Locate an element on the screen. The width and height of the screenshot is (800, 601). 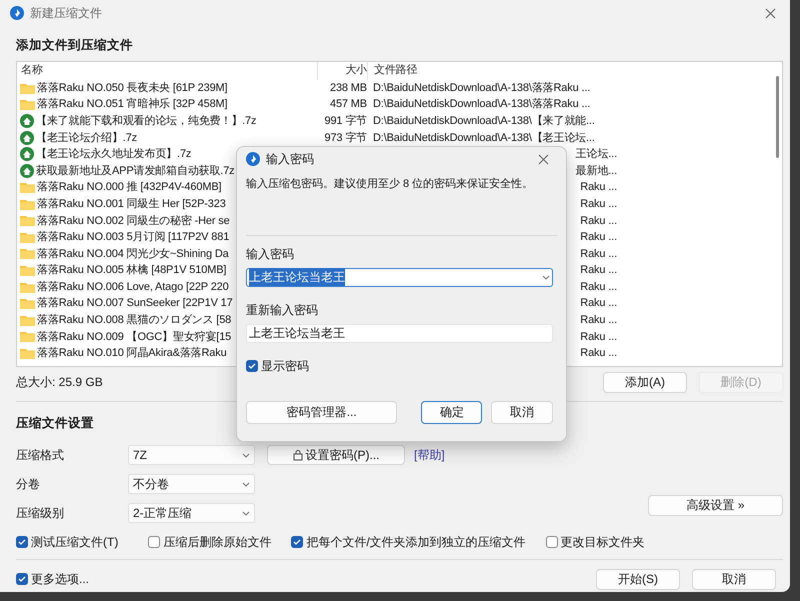
field-label: 压缩格式 is located at coordinates (40, 455).